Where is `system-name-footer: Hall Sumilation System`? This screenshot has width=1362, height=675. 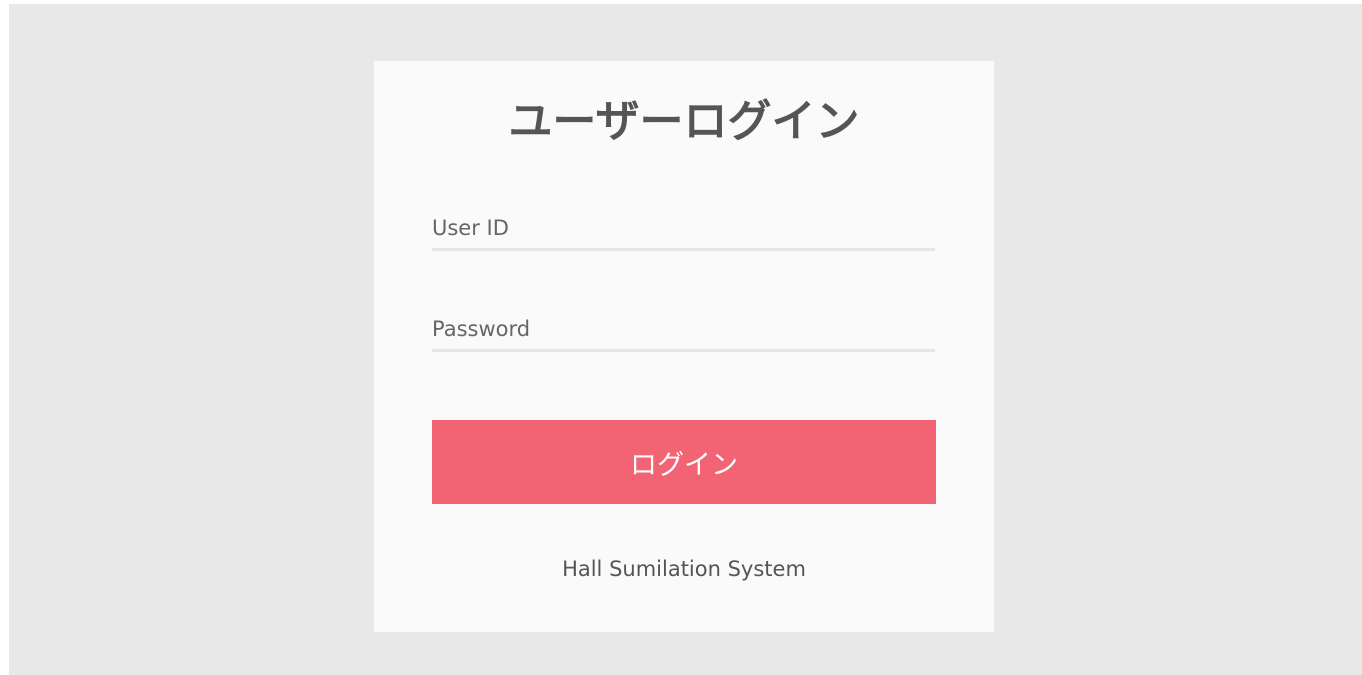
system-name-footer: Hall Sumilation System is located at coordinates (684, 569).